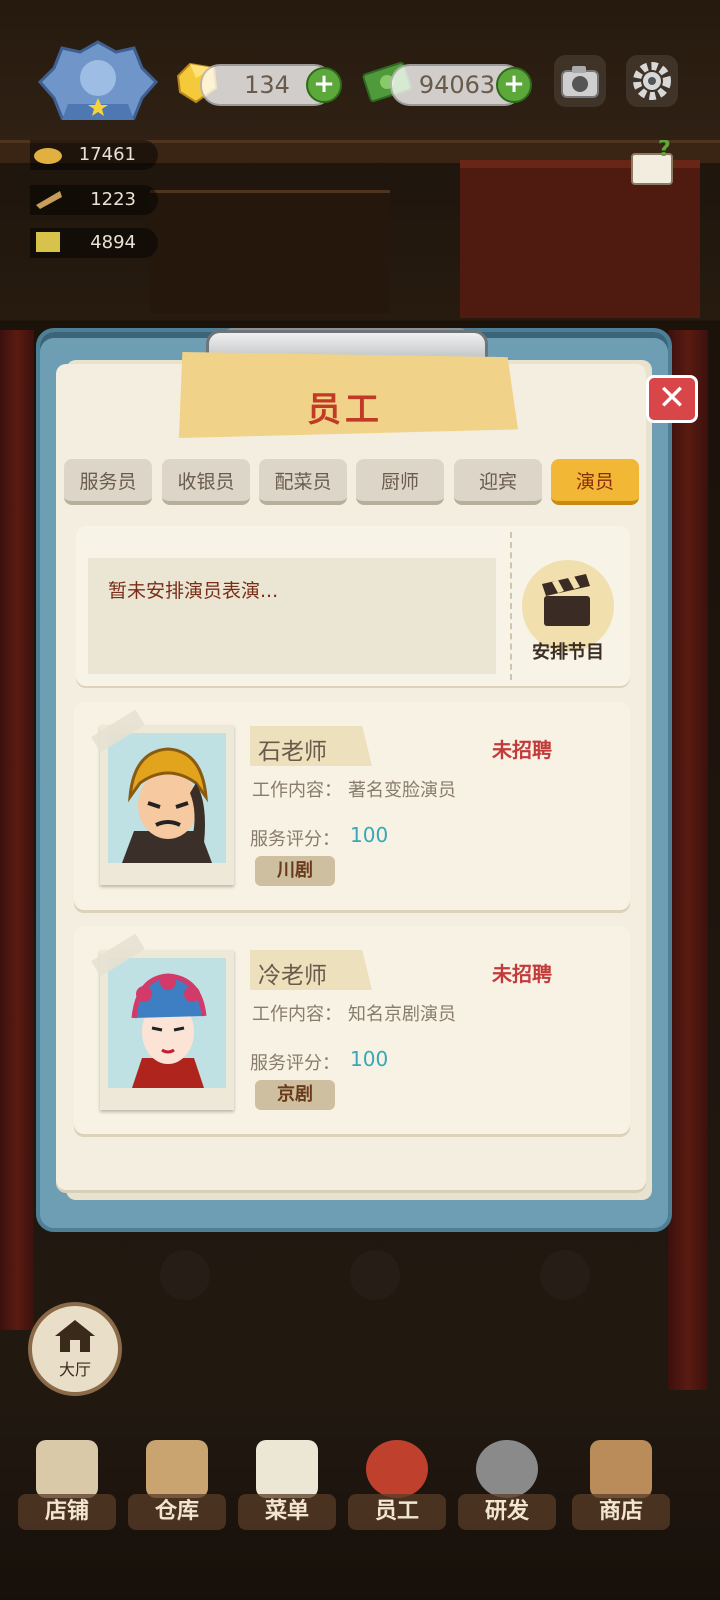 Image resolution: width=720 pixels, height=1600 pixels. I want to click on settings-button, so click(652, 81).